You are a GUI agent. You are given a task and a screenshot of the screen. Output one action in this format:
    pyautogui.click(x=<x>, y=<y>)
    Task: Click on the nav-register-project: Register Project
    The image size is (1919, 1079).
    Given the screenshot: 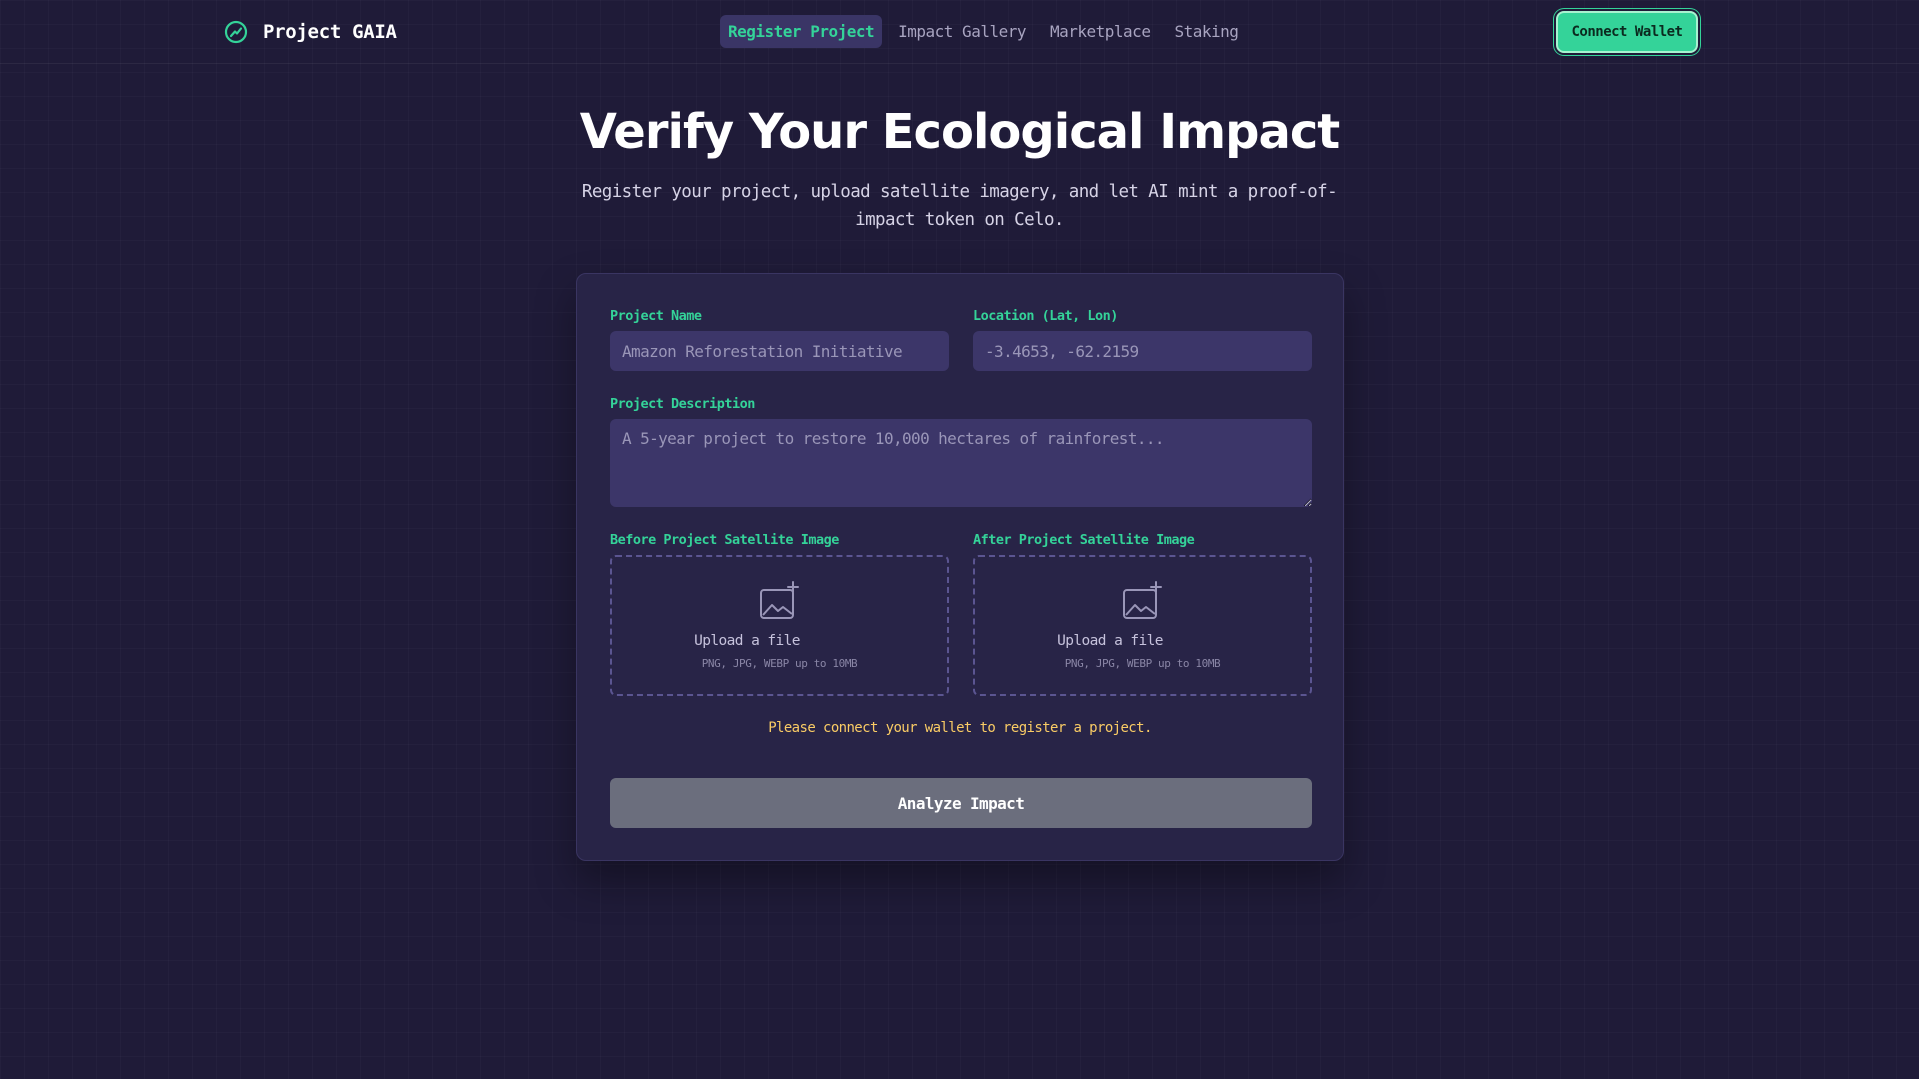 What is the action you would take?
    pyautogui.click(x=801, y=31)
    